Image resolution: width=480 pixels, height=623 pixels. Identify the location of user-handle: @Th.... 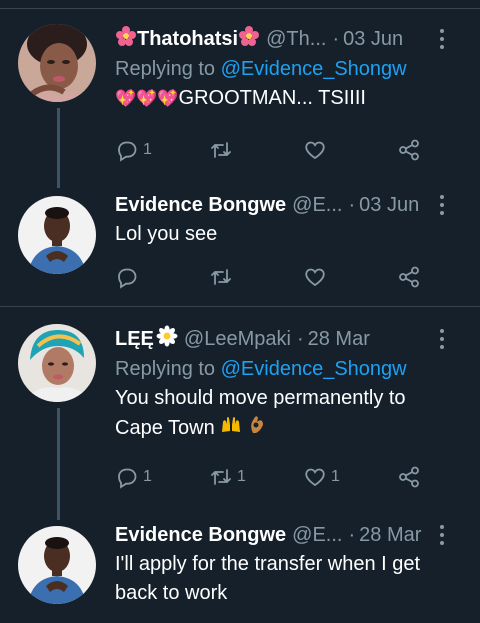
(296, 39).